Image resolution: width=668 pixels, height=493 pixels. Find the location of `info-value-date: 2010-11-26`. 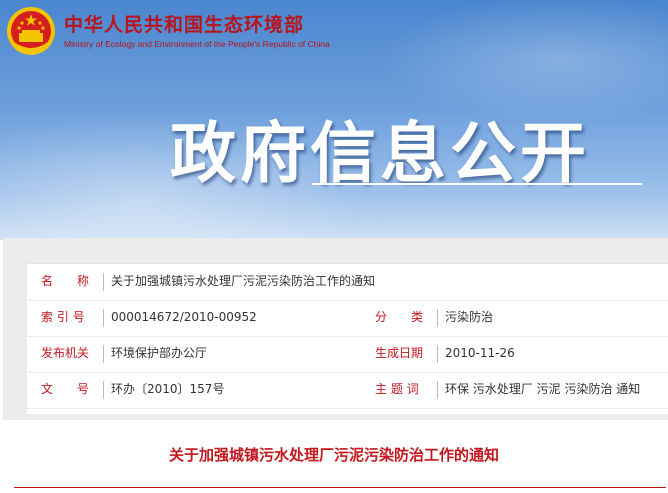

info-value-date: 2010-11-26 is located at coordinates (480, 353).